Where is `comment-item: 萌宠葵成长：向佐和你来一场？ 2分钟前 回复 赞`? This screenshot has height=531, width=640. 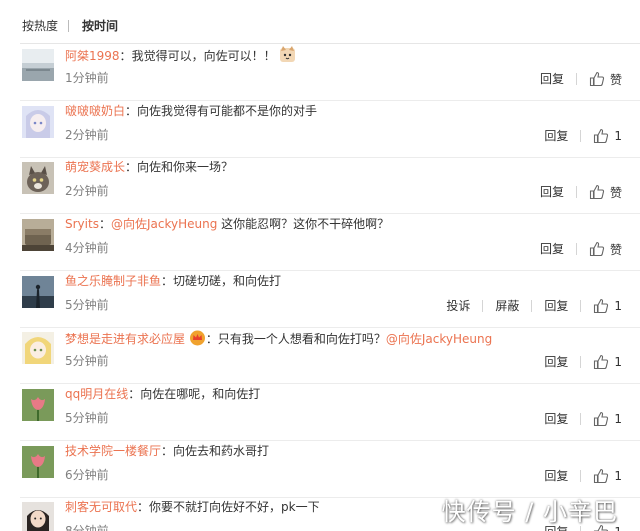
comment-item: 萌宠葵成长：向佐和你来一场？ 2分钟前 回复 赞 is located at coordinates (320, 185).